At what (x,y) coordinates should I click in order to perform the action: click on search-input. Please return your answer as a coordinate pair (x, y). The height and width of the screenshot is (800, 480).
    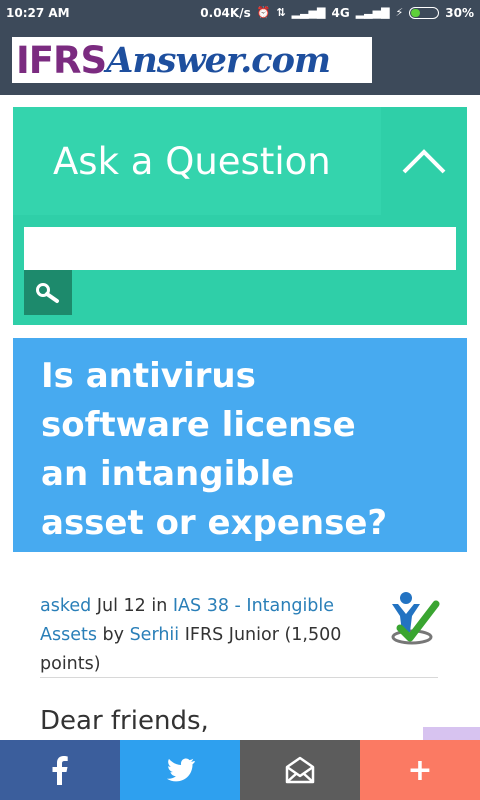
    Looking at the image, I should click on (240, 248).